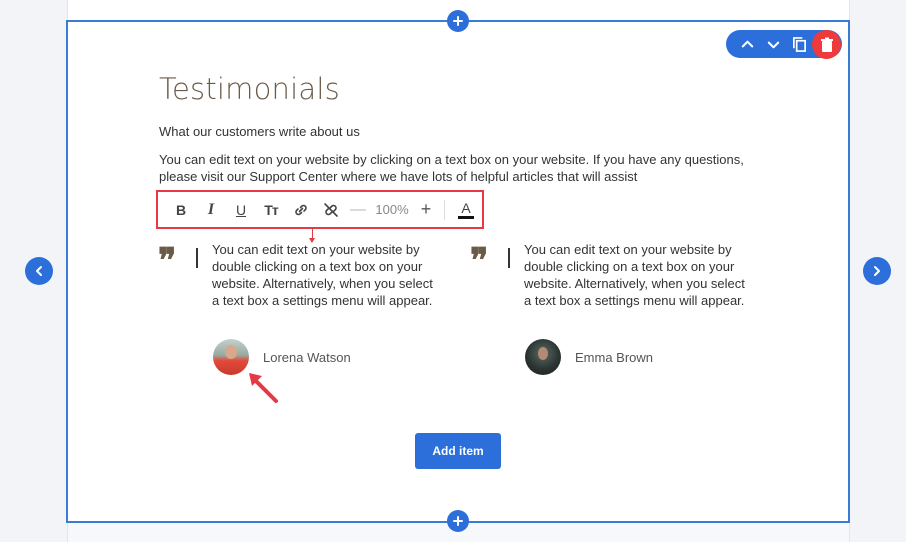  I want to click on text-color-button: A, so click(466, 210).